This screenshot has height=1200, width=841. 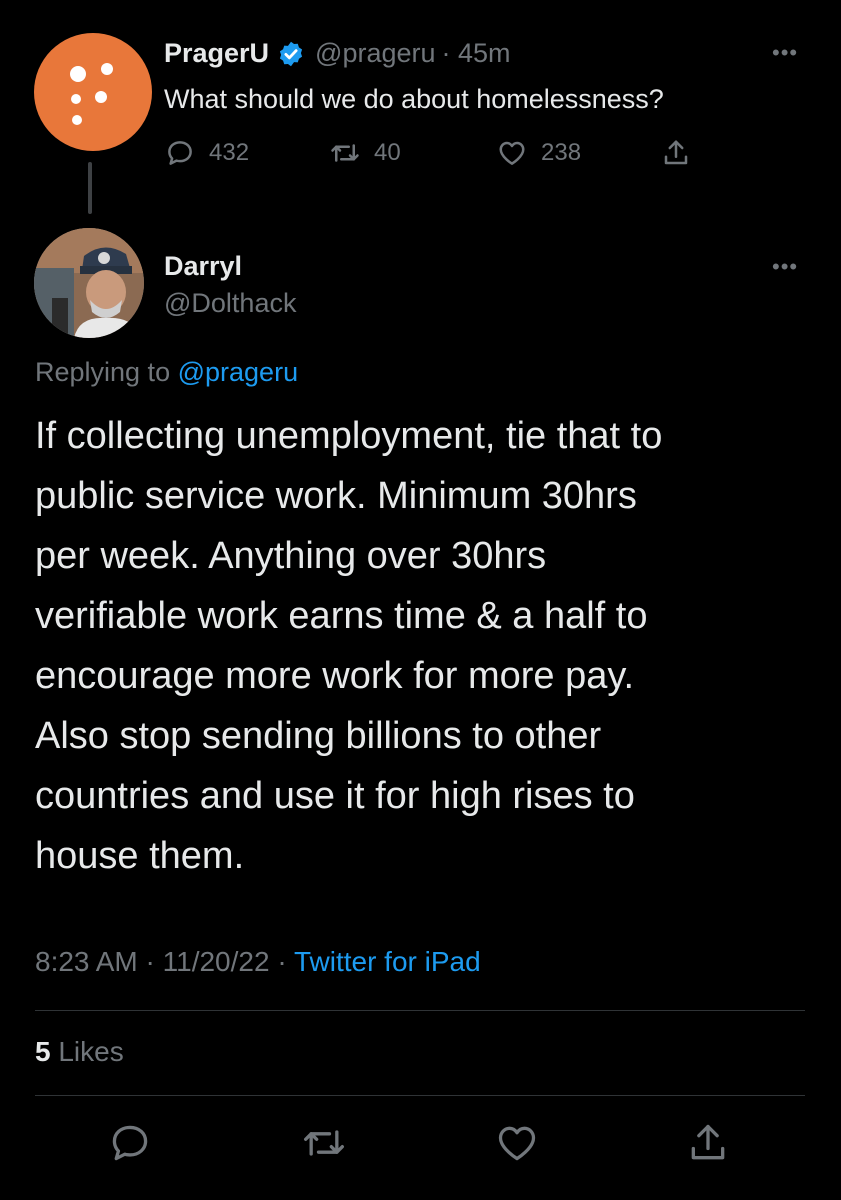 What do you see at coordinates (43, 1051) in the screenshot?
I see `likes-count: 5` at bounding box center [43, 1051].